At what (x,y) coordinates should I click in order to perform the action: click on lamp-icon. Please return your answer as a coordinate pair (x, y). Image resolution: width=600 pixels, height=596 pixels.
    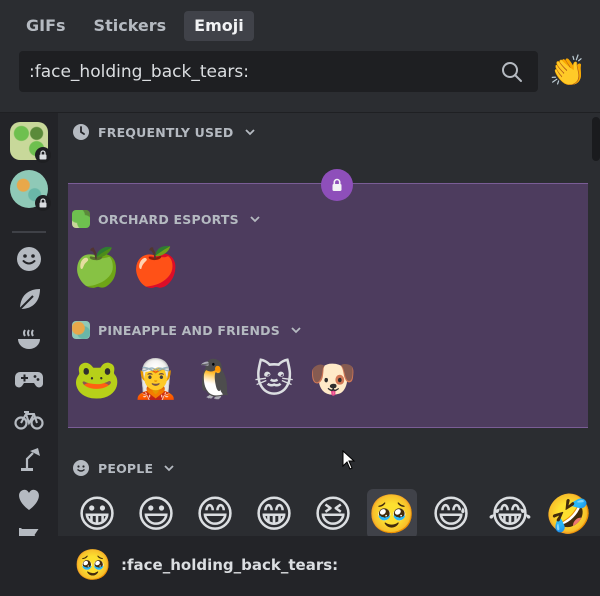
    Looking at the image, I should click on (29, 459).